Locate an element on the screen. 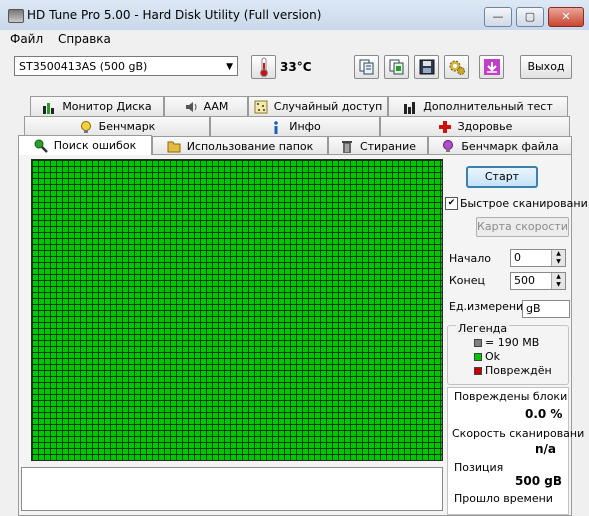 The height and width of the screenshot is (516, 589). tab-benchmark: Бенчмарк is located at coordinates (117, 126).